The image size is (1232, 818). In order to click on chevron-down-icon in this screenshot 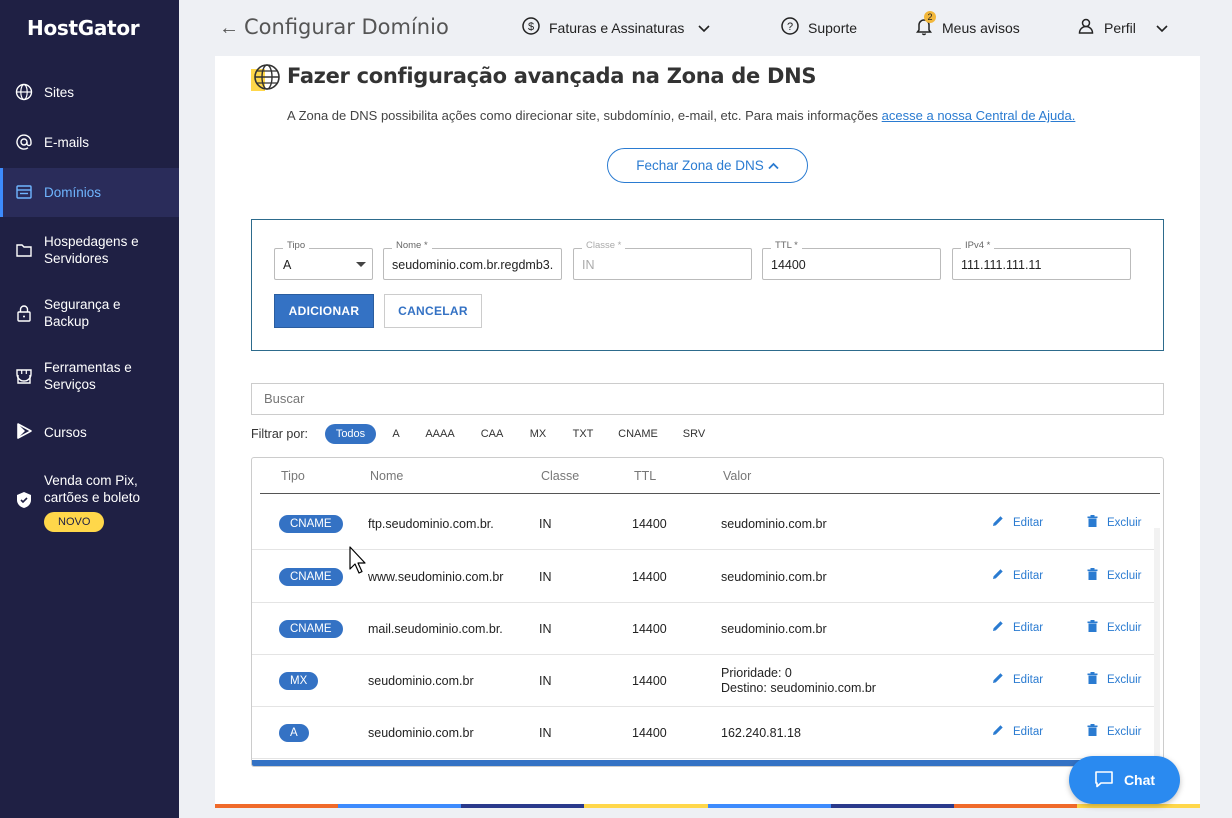, I will do `click(704, 28)`.